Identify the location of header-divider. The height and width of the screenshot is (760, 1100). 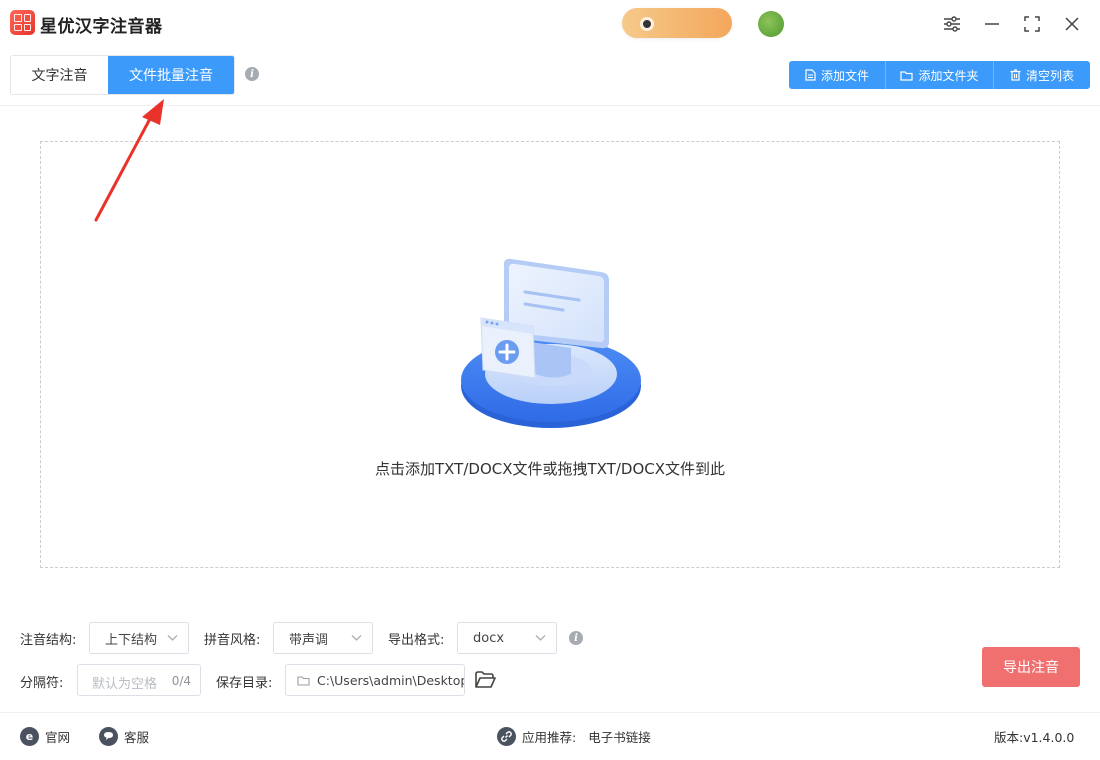
(550, 105).